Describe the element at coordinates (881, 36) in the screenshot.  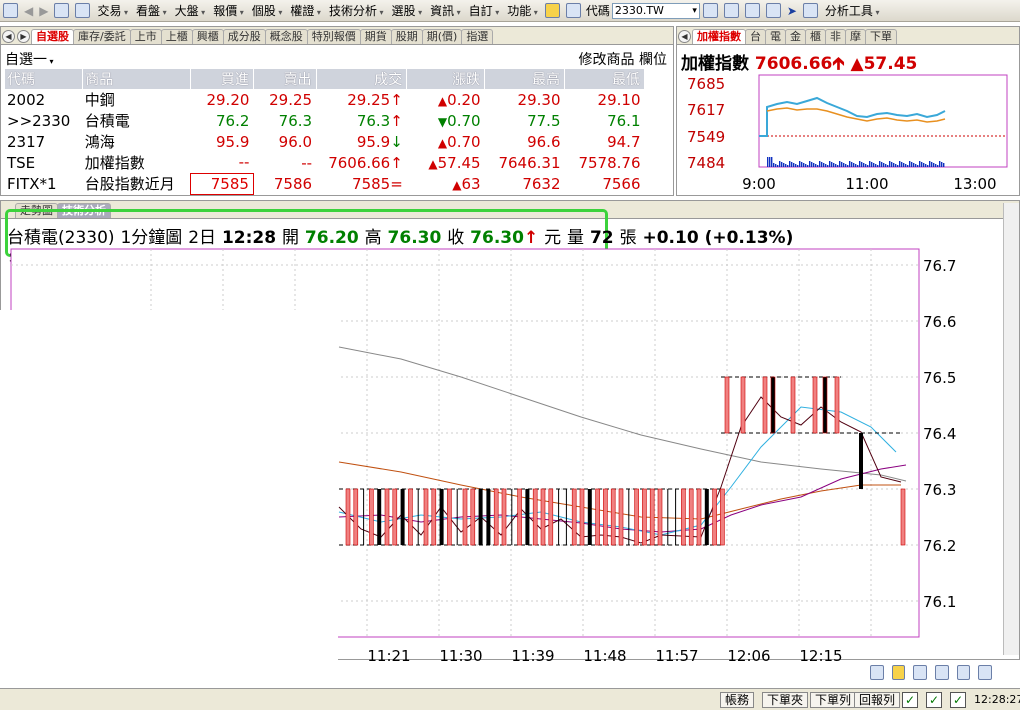
I see `index-tab: 下單` at that location.